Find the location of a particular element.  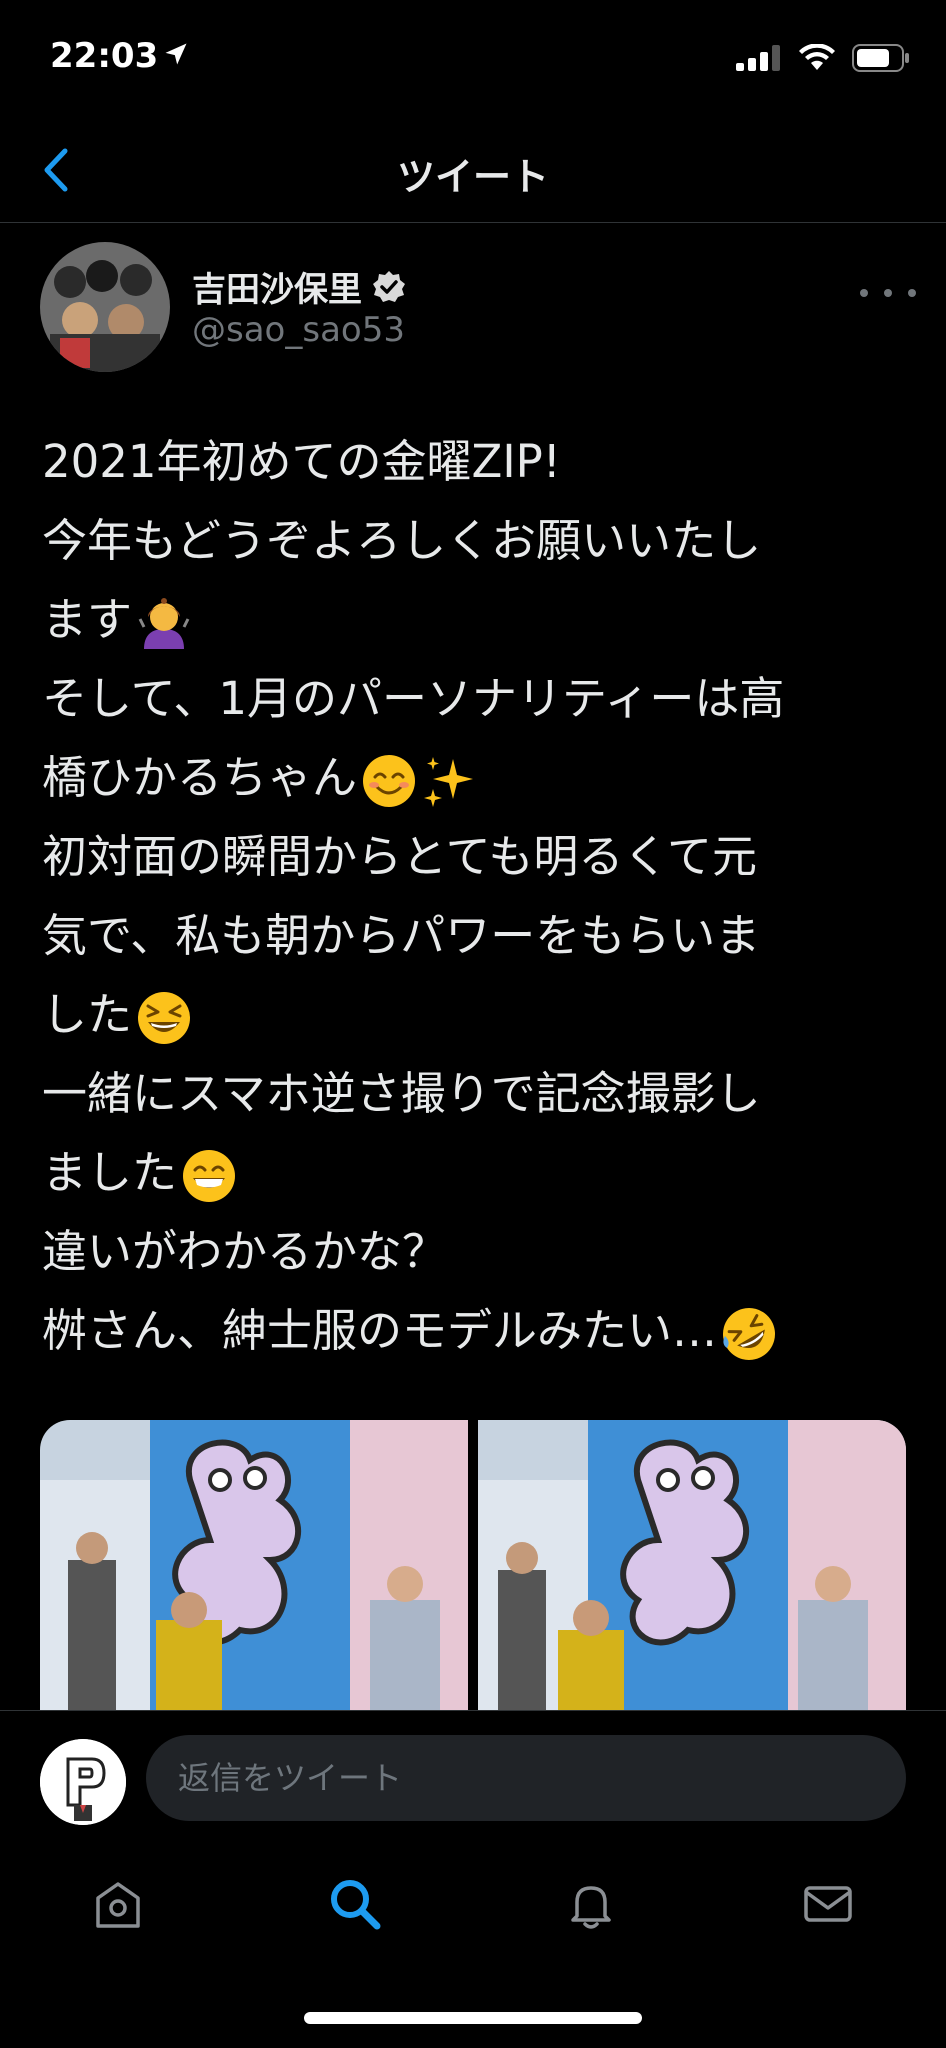

user-avatar is located at coordinates (83, 1782).